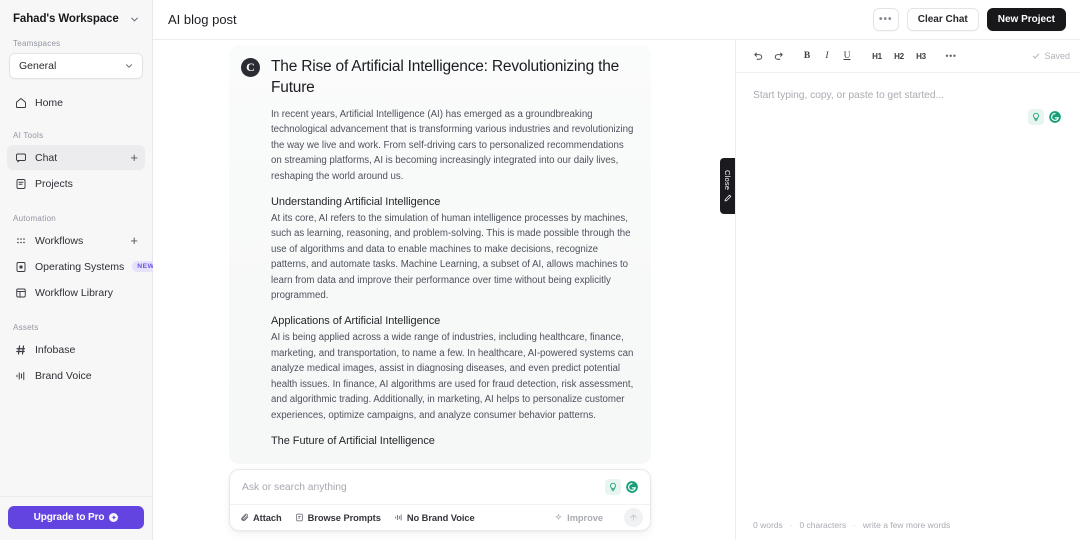  What do you see at coordinates (114, 517) in the screenshot?
I see `sparkle-icon: ✦` at bounding box center [114, 517].